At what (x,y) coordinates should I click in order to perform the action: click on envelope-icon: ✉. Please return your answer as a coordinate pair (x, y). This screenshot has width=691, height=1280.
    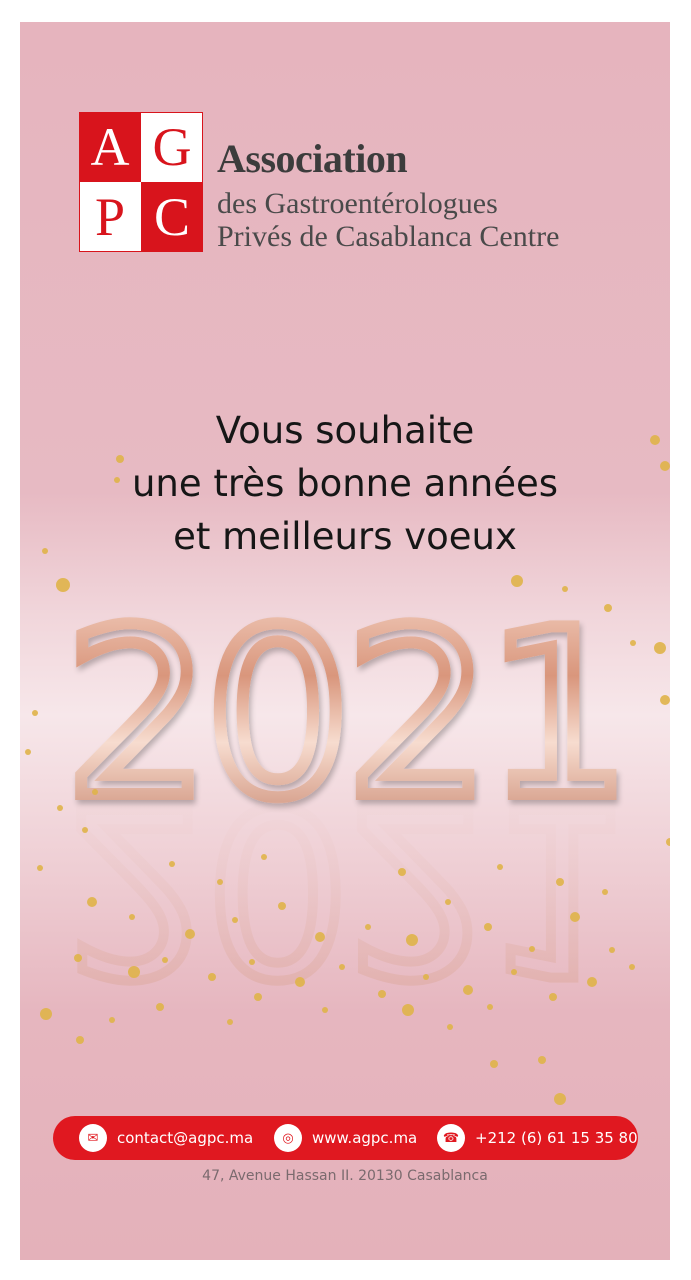
    Looking at the image, I should click on (93, 1138).